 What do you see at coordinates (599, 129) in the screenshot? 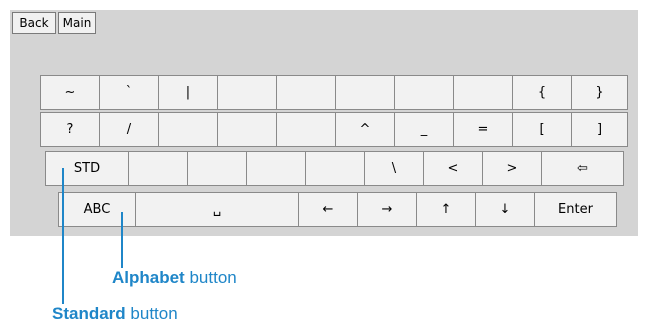
I see `key-right-bracket: ]` at bounding box center [599, 129].